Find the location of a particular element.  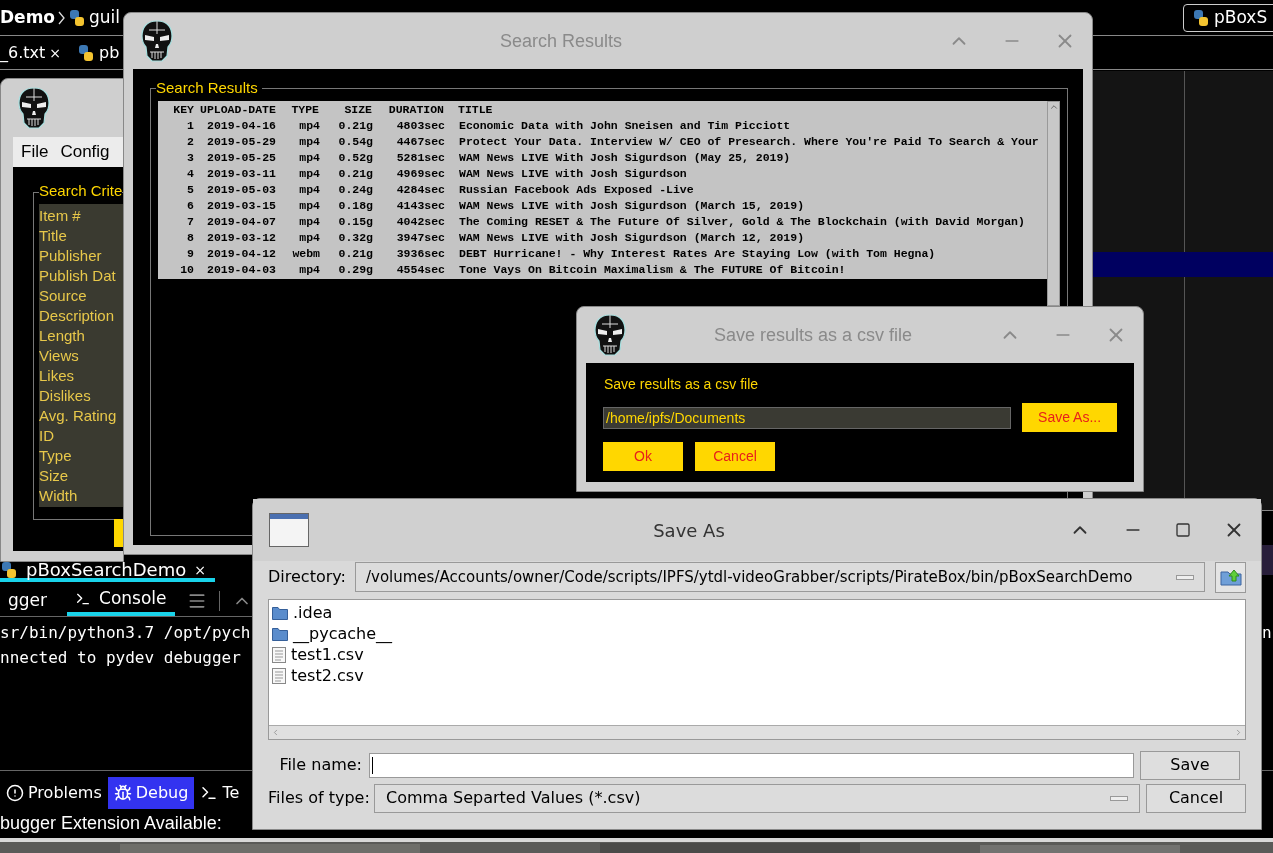

table-cell: DEBT Hurricane! - Why Interest Rates Are Staying Low (with Tom Hegna) is located at coordinates (697, 254).